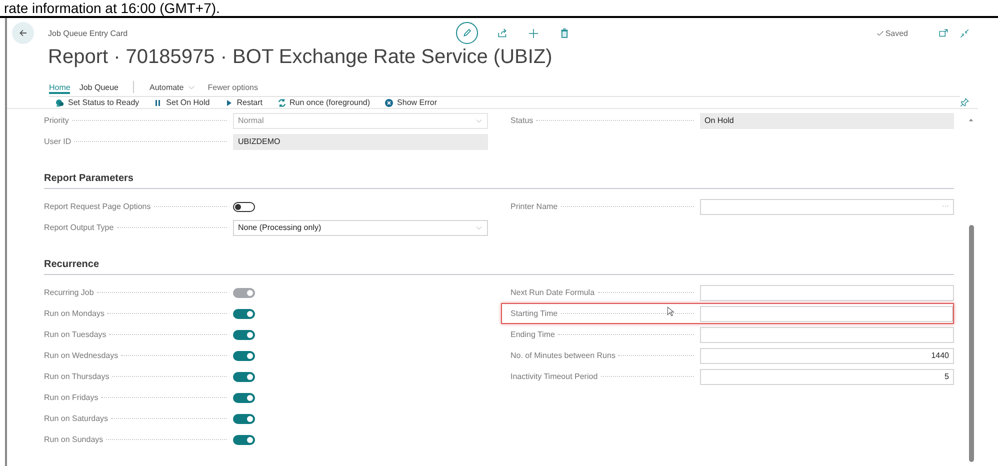 The height and width of the screenshot is (466, 998). What do you see at coordinates (75, 313) in the screenshot?
I see `field-label: Run on Mondays` at bounding box center [75, 313].